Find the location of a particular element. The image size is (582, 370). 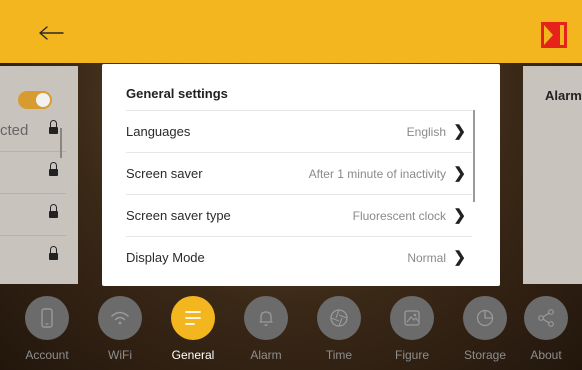

nav-label: About is located at coordinates (546, 355).